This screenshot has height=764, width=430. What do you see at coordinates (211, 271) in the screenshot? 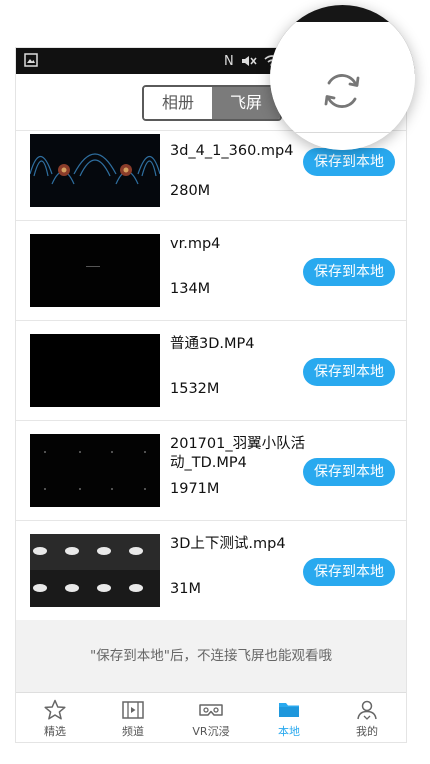
I see `video-row: vr.mp4 134M 保存到本地` at bounding box center [211, 271].